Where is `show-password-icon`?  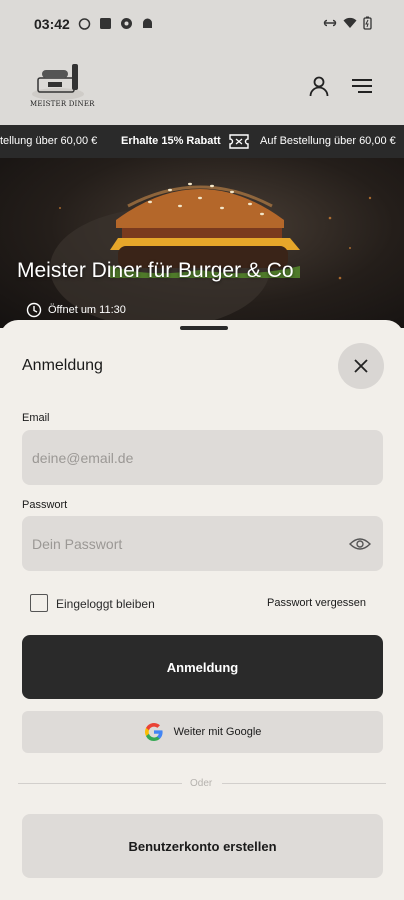 show-password-icon is located at coordinates (360, 544).